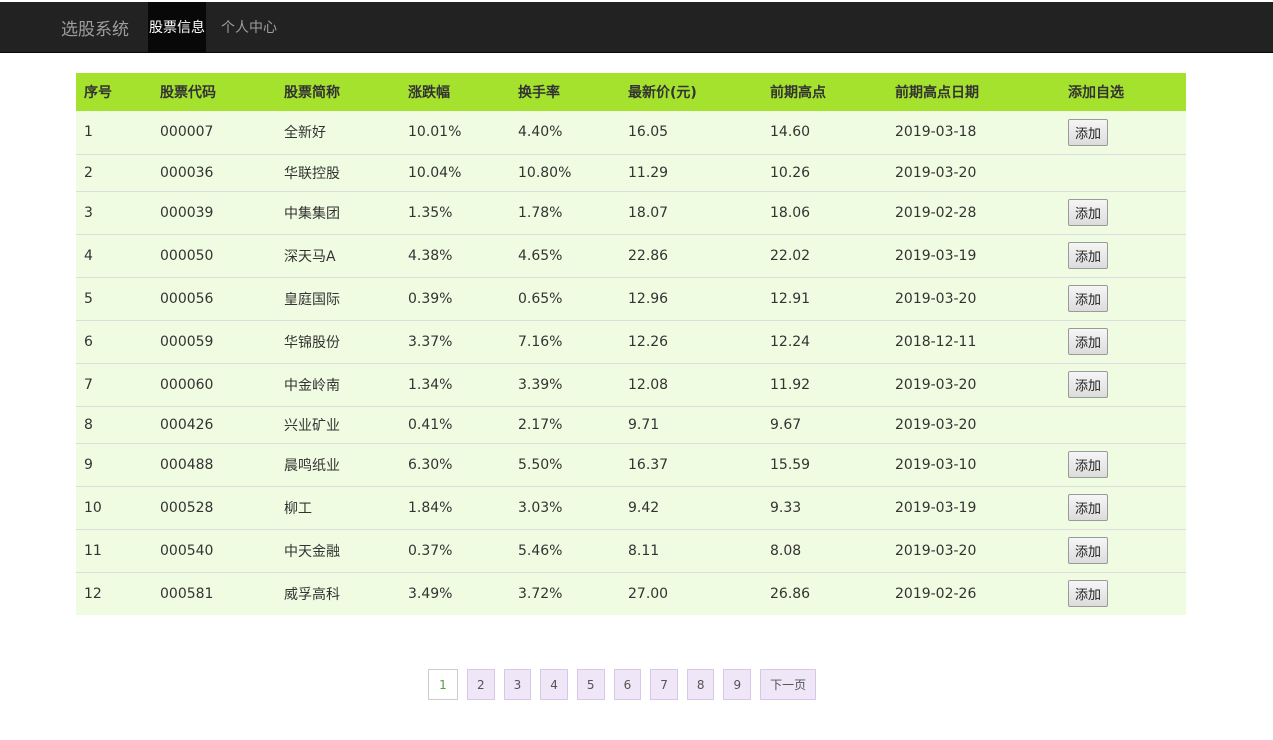 This screenshot has height=740, width=1273. Describe the element at coordinates (214, 464) in the screenshot. I see `cell-code: 000488` at that location.